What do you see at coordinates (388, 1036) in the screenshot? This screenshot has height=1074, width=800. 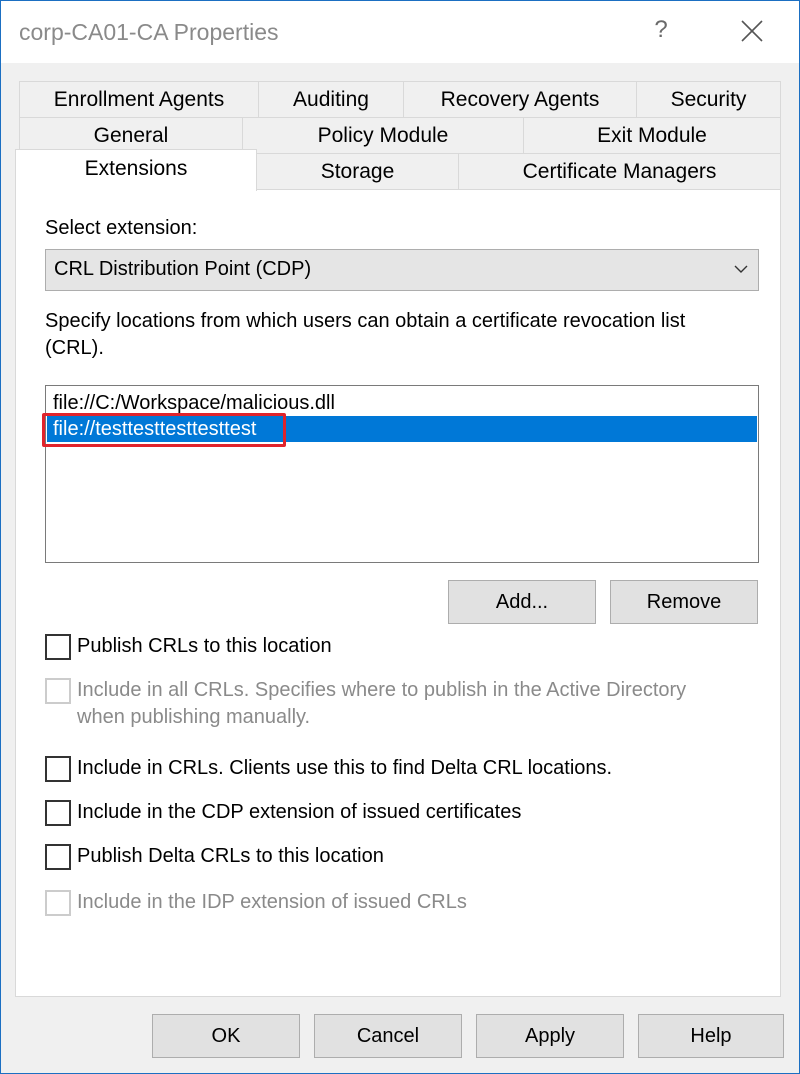 I see `cancel-button: Cancel` at bounding box center [388, 1036].